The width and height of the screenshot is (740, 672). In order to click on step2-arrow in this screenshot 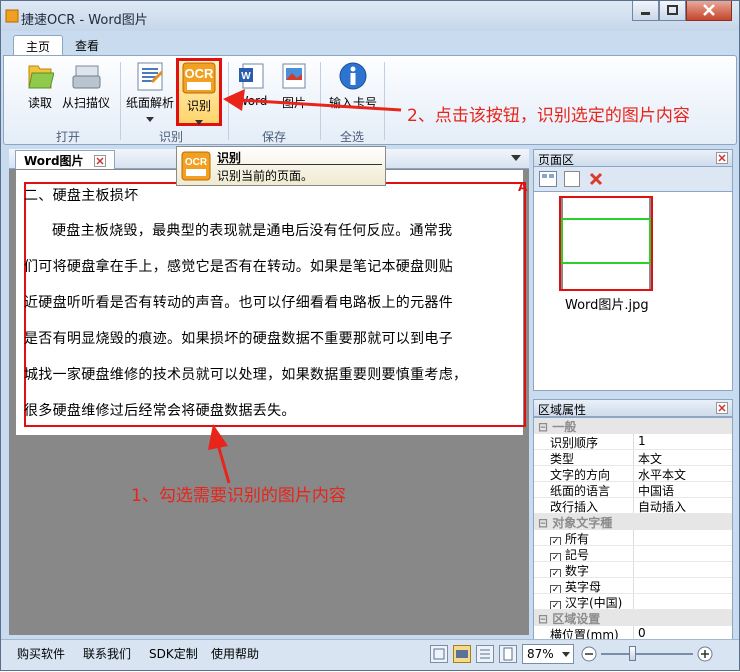, I will do `click(320, 105)`.